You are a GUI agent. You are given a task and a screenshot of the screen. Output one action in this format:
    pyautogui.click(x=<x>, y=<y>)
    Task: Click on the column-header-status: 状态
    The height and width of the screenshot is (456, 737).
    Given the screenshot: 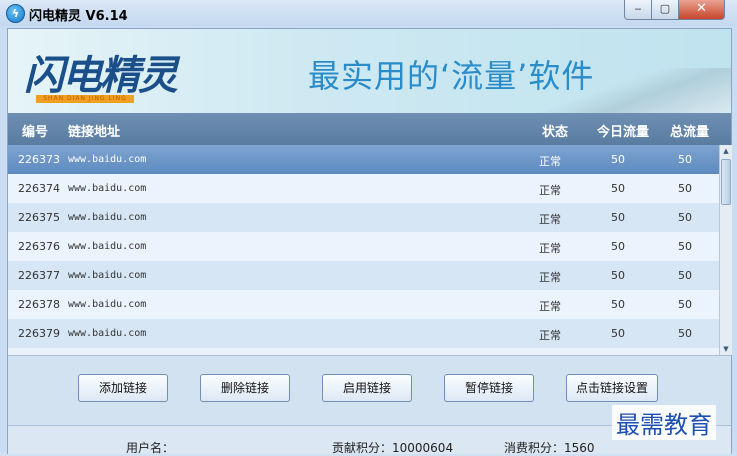 What is the action you would take?
    pyautogui.click(x=555, y=130)
    